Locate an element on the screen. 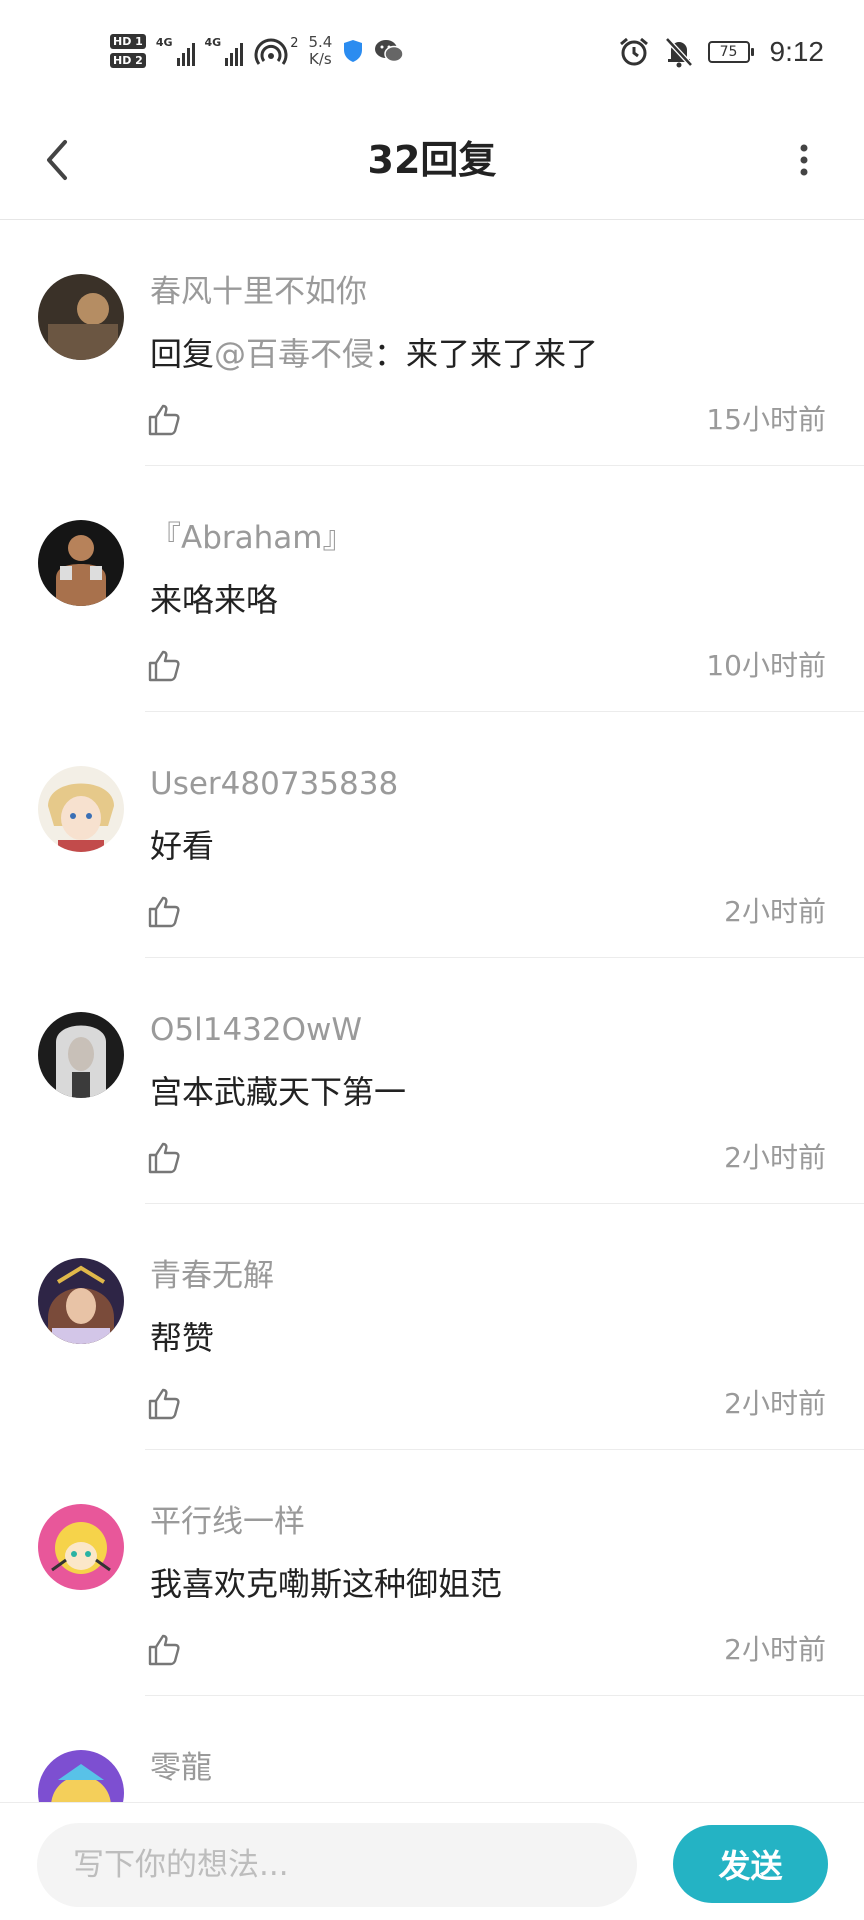  reply-body: 好看 is located at coordinates (182, 846).